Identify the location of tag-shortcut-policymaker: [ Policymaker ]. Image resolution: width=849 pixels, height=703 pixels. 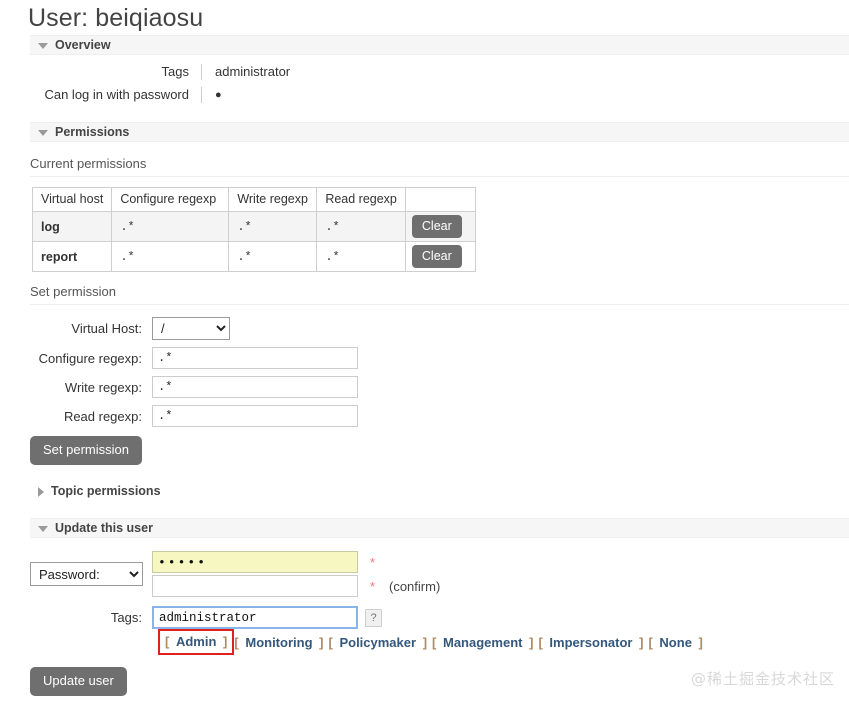
(377, 642).